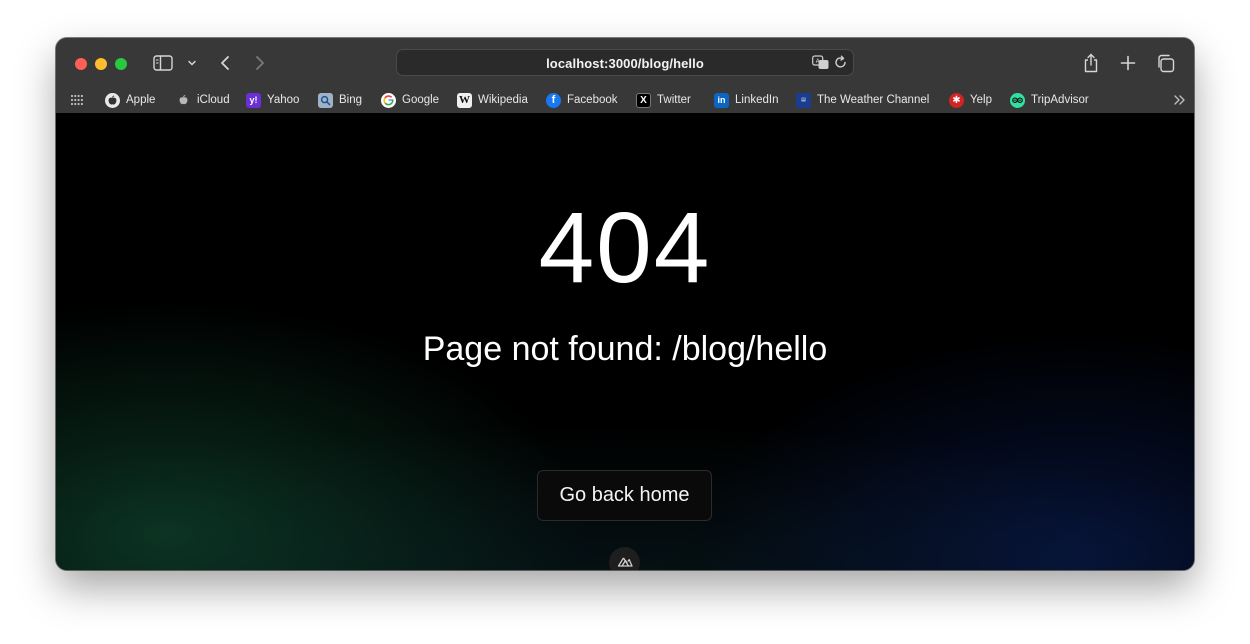 This screenshot has width=1250, height=644. What do you see at coordinates (625, 349) in the screenshot?
I see `error-message: Page not found: /blog/hello` at bounding box center [625, 349].